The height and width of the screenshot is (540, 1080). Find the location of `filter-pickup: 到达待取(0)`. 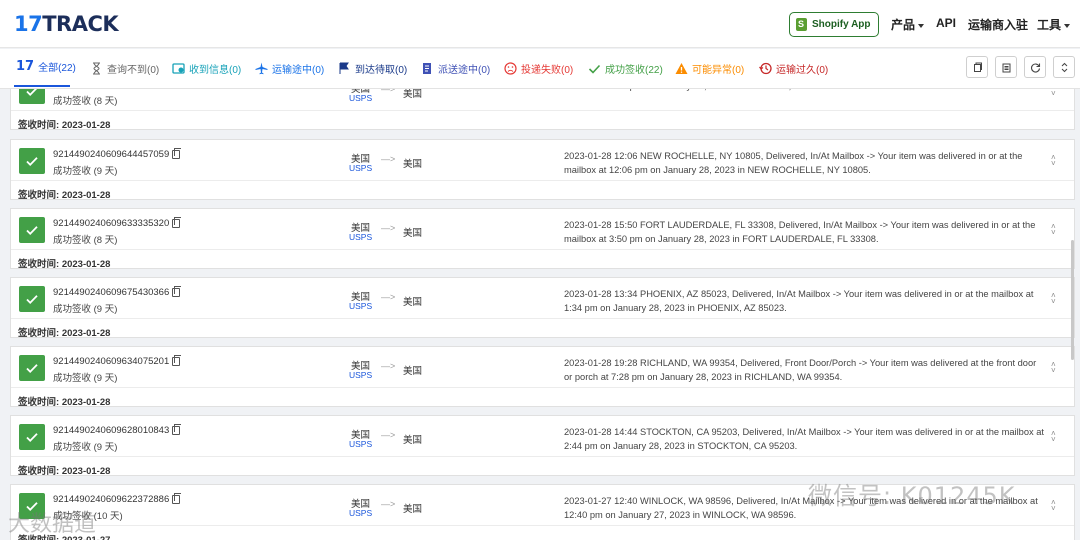

filter-pickup: 到达待取(0) is located at coordinates (372, 68).